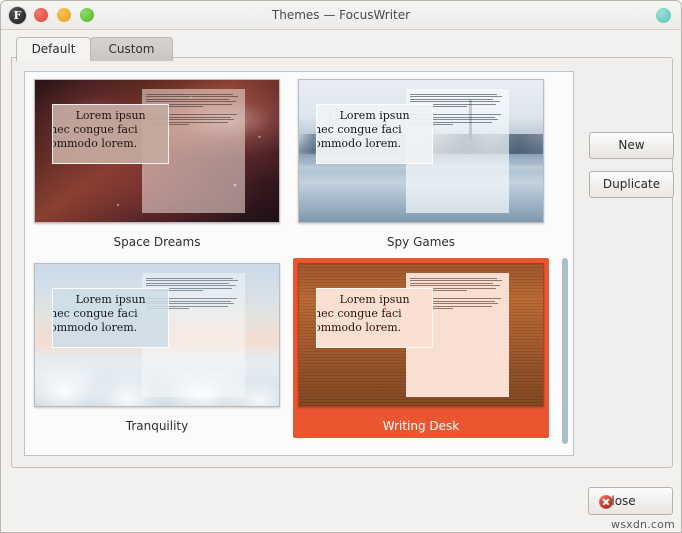 Image resolution: width=682 pixels, height=533 pixels. I want to click on window-title: Themes — FocusWriter, so click(341, 15).